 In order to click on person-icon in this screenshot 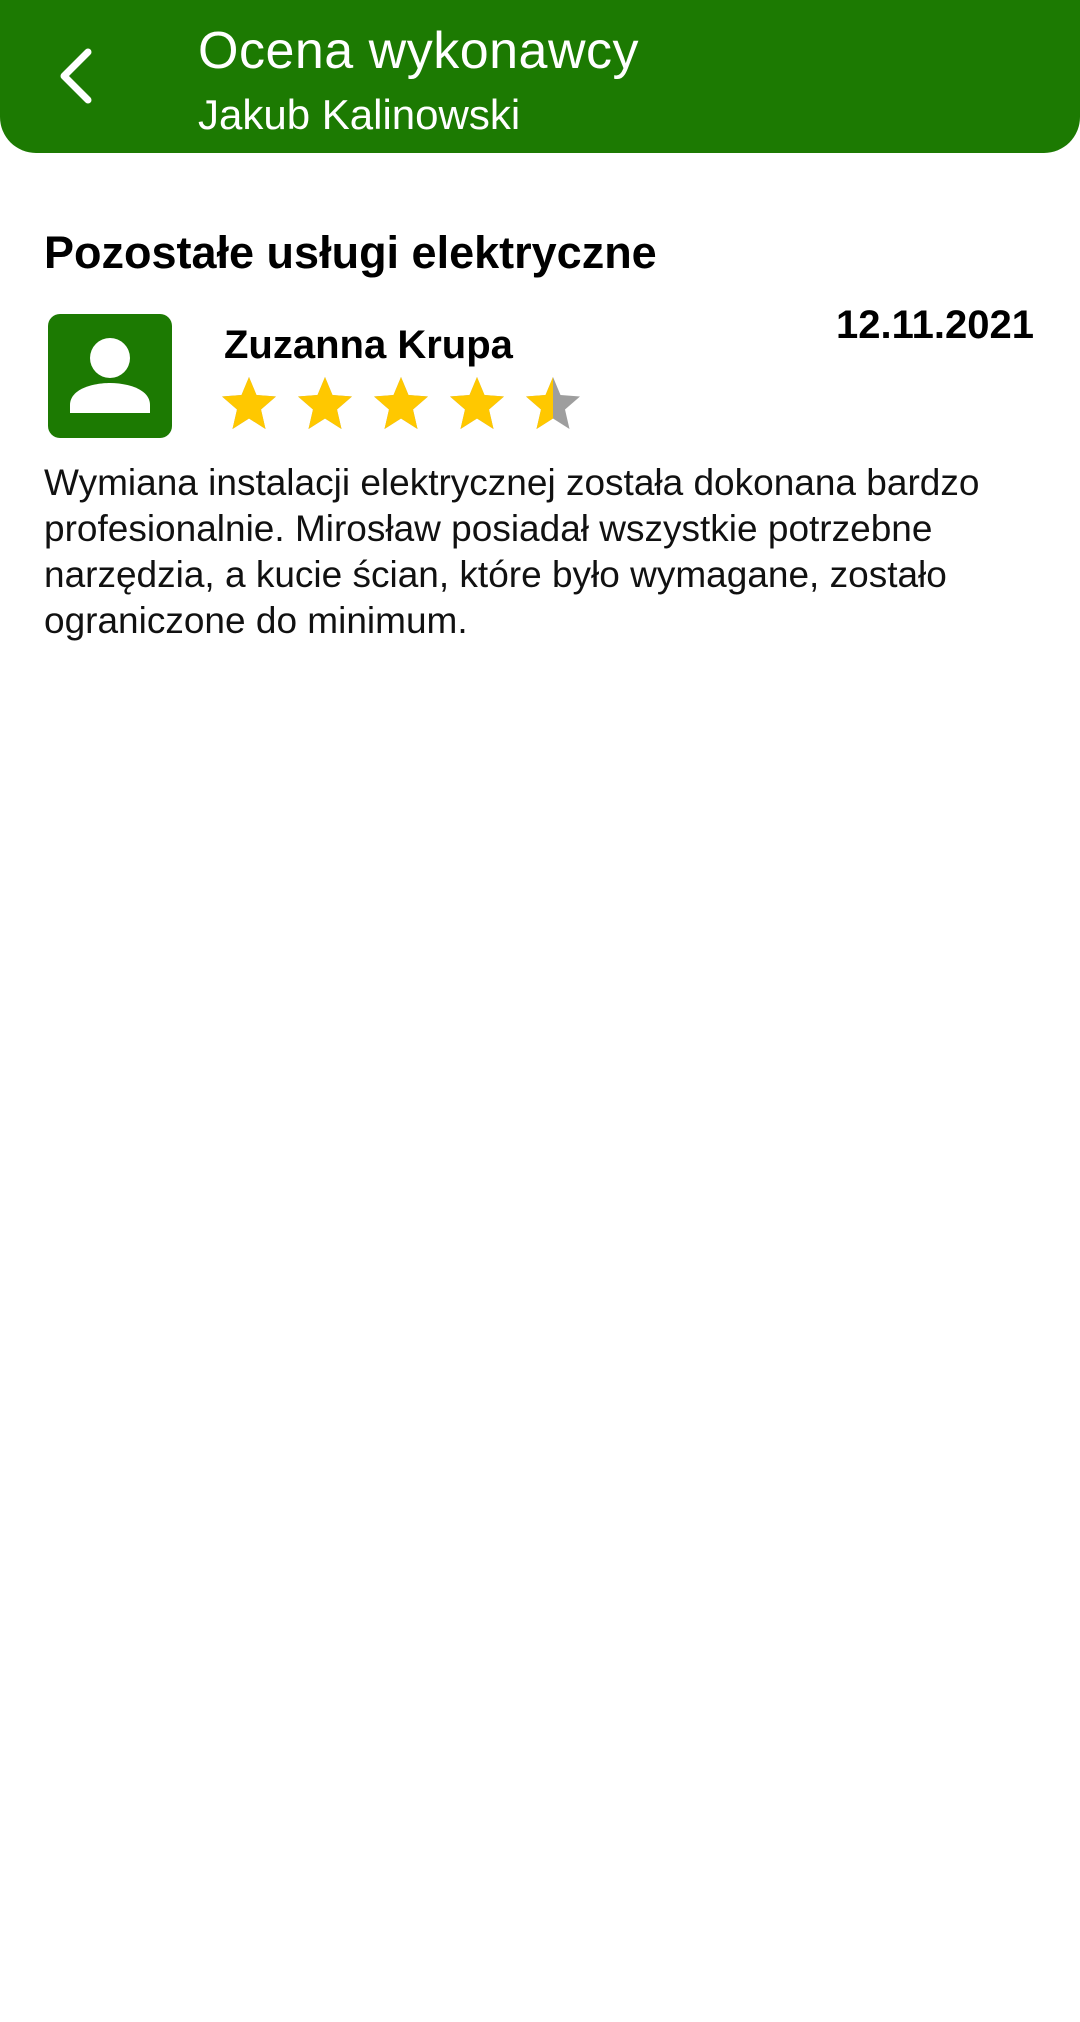, I will do `click(110, 375)`.